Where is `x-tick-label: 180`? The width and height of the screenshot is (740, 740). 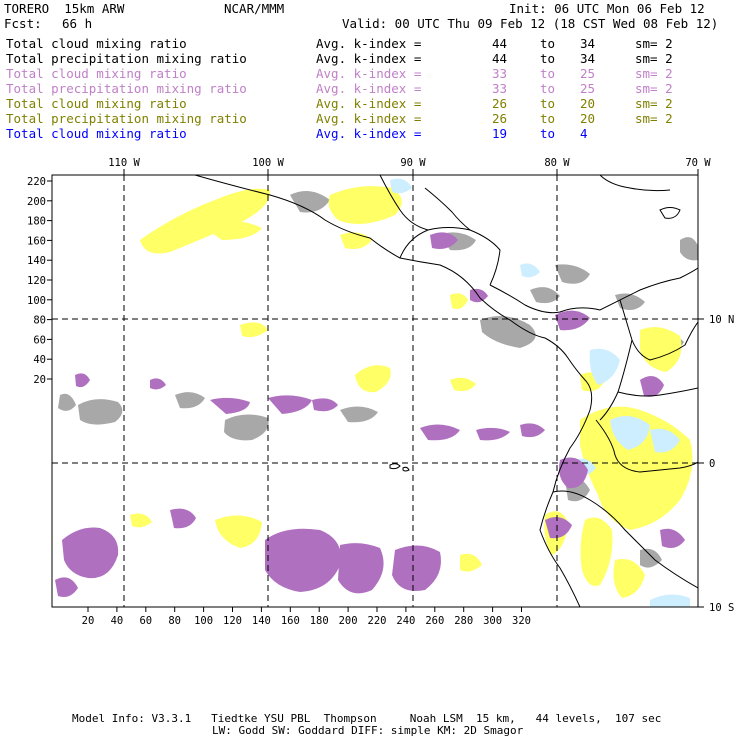
x-tick-label: 180 is located at coordinates (319, 621).